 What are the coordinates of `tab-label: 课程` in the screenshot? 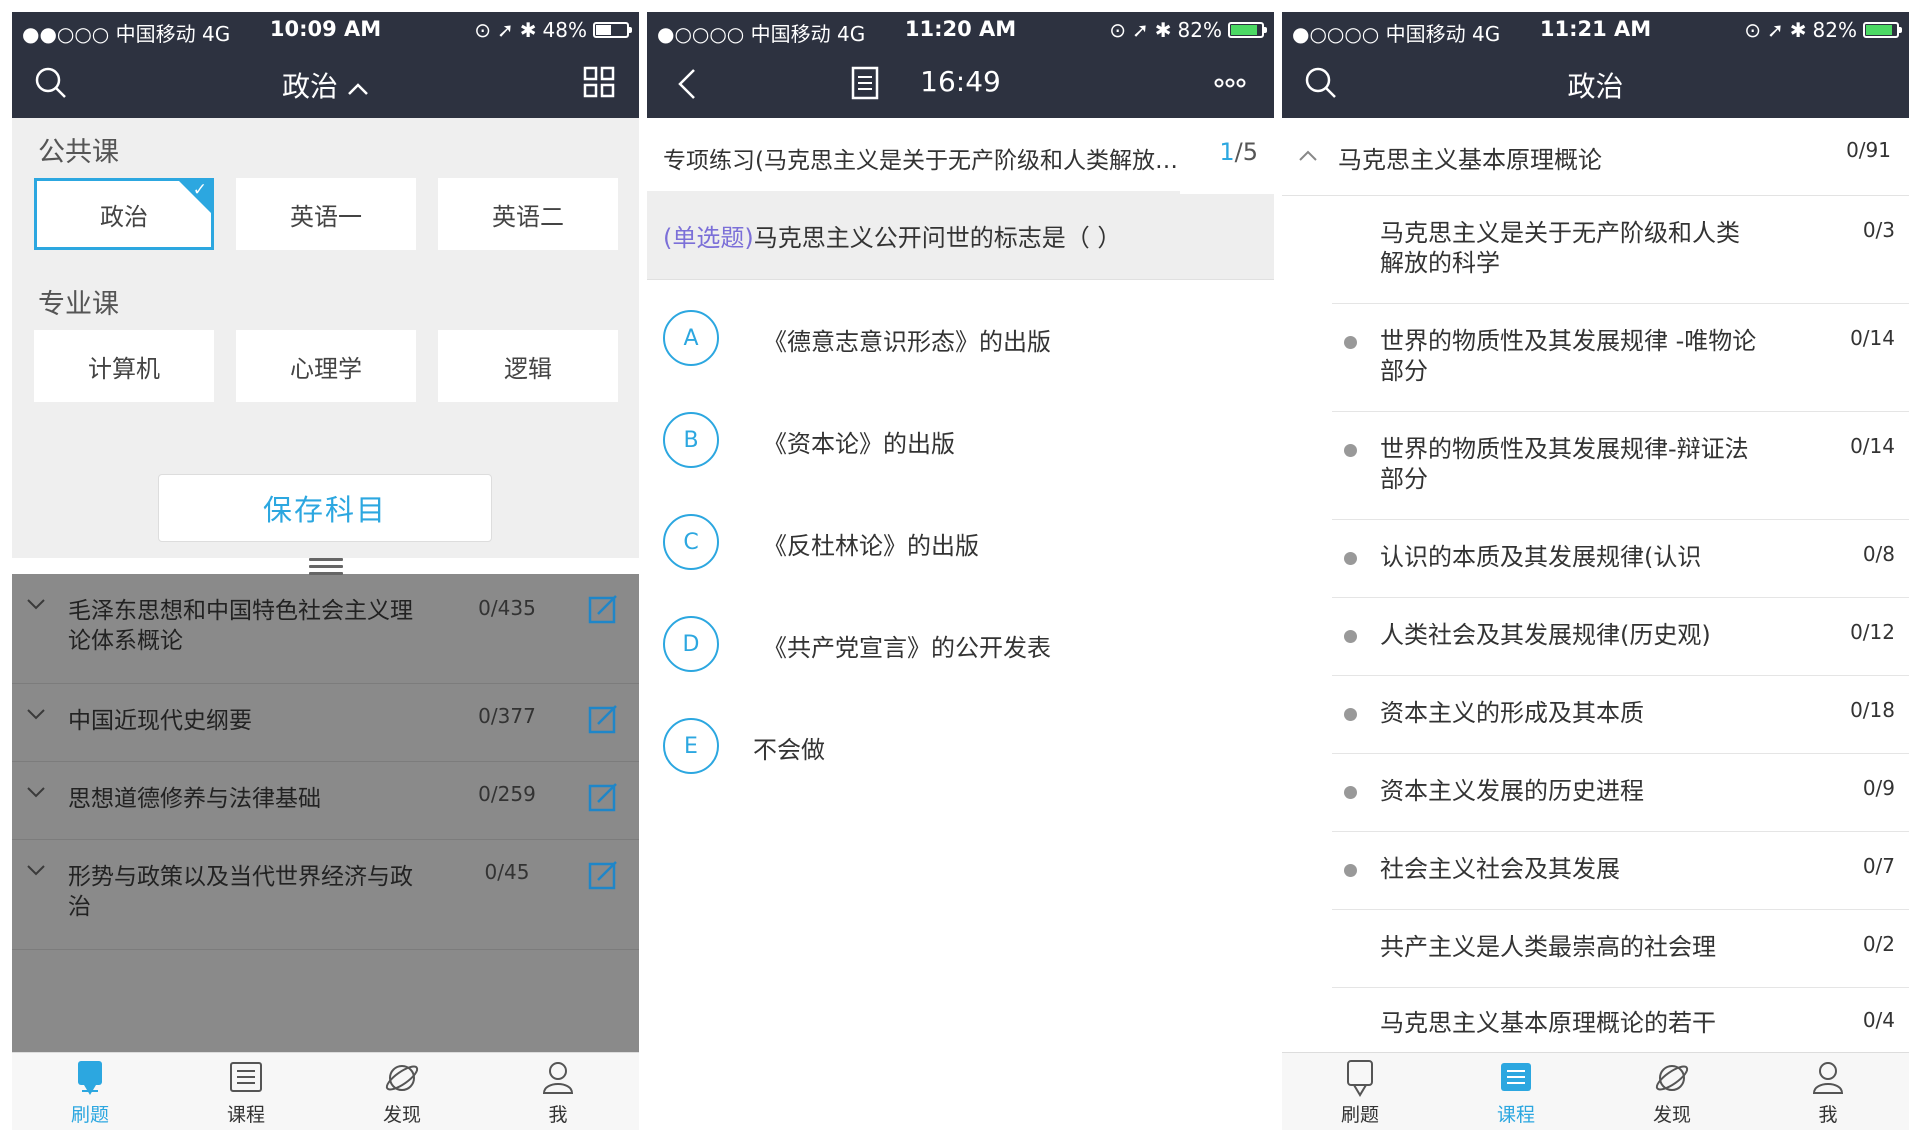 It's located at (245, 1115).